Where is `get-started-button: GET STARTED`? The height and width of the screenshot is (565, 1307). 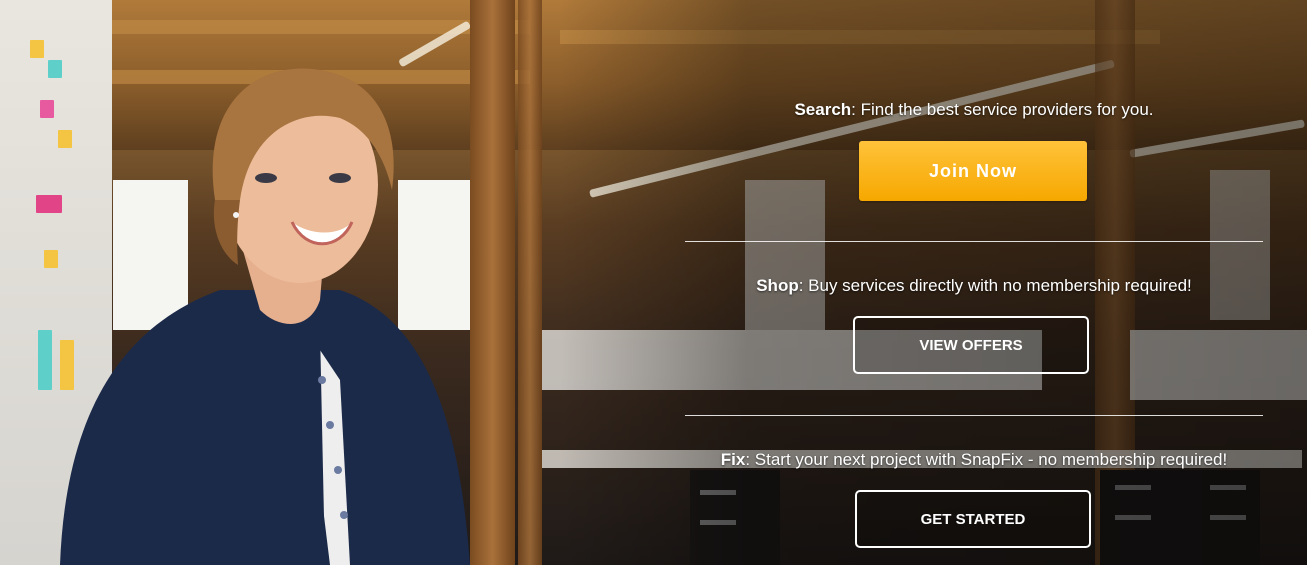 get-started-button: GET STARTED is located at coordinates (973, 519).